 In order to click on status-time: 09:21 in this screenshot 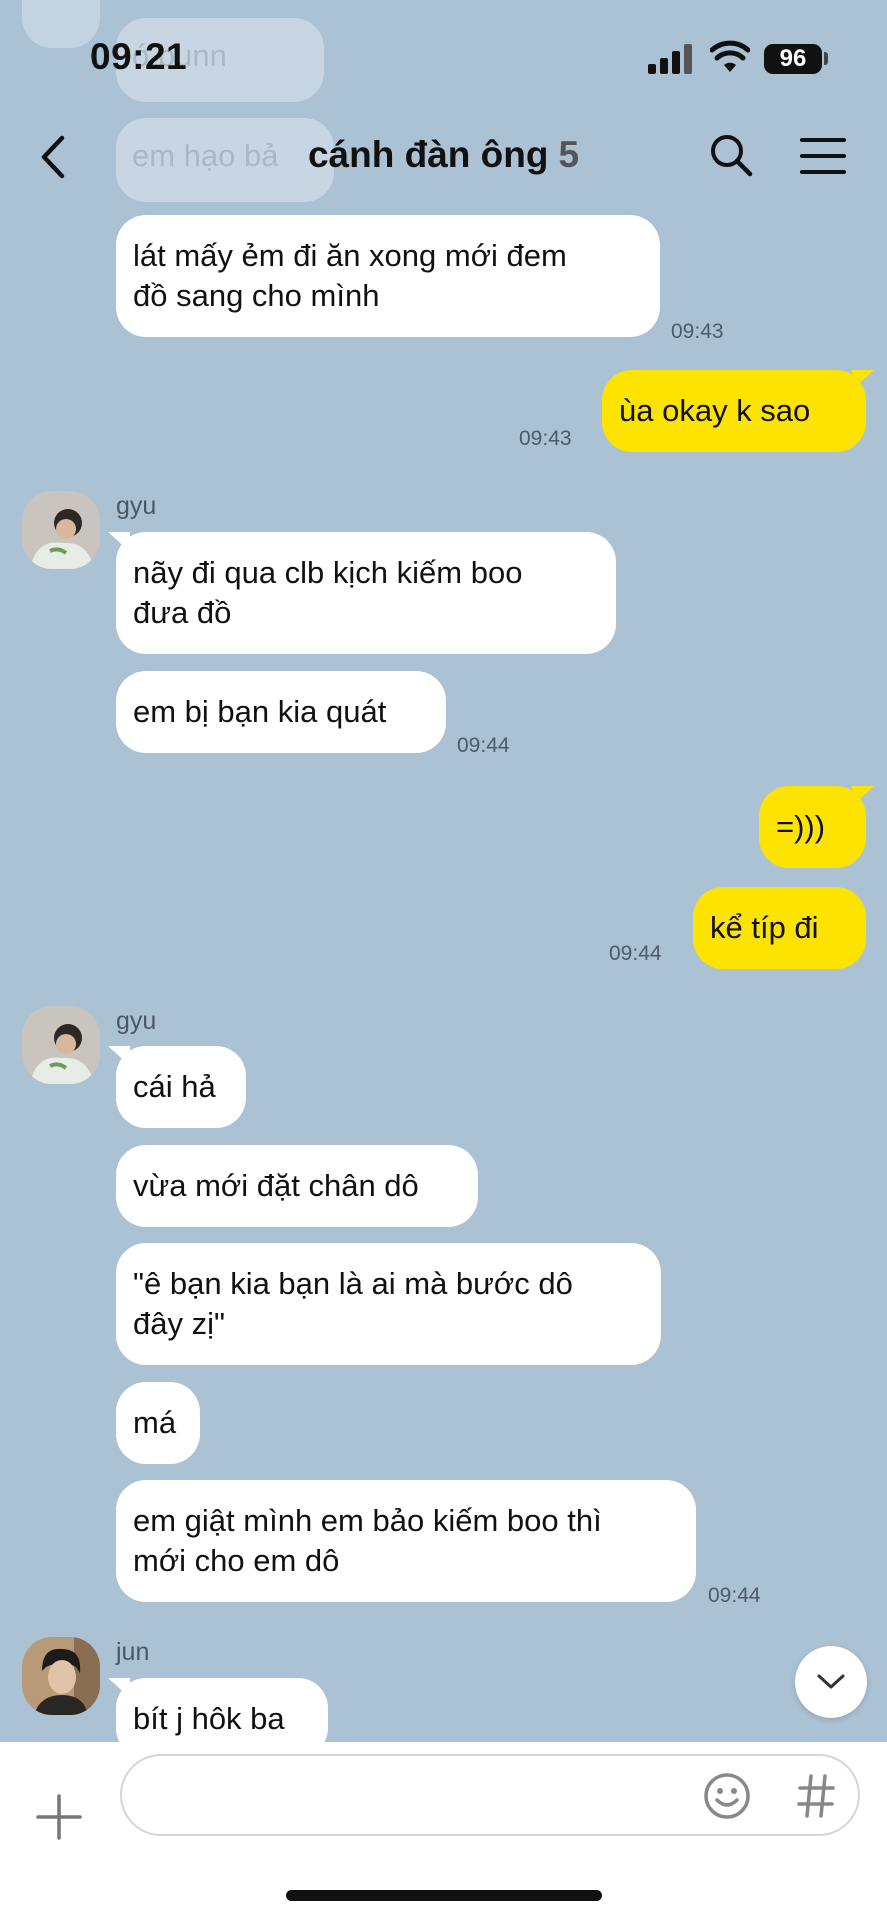, I will do `click(139, 56)`.